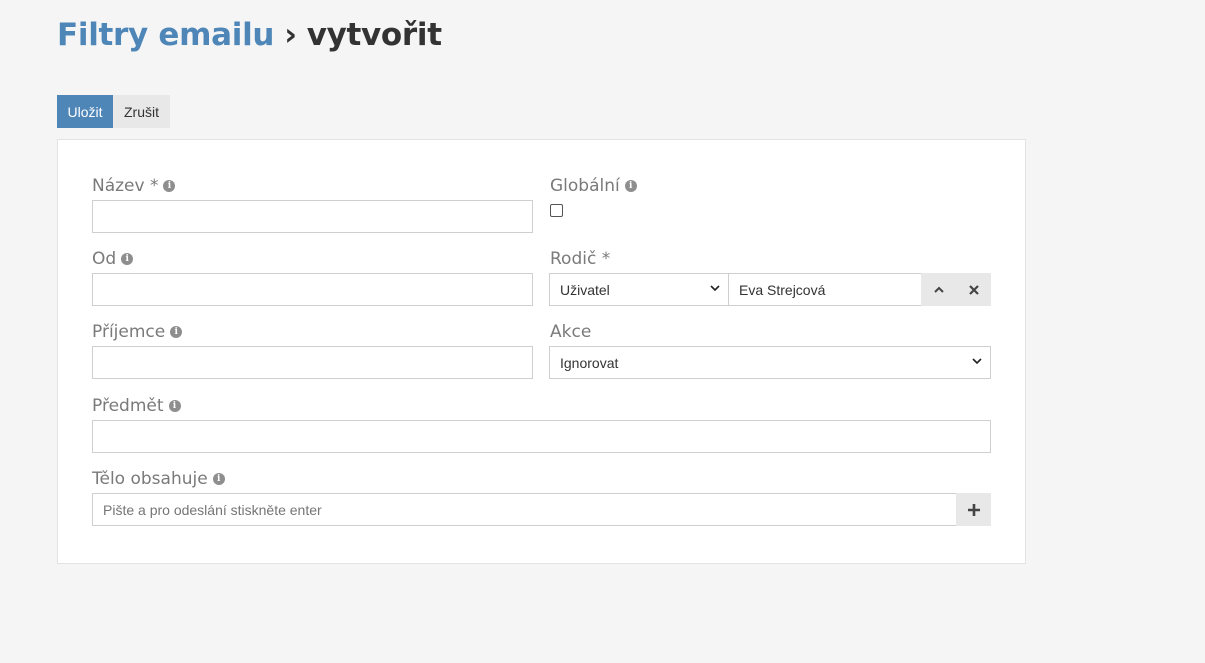  What do you see at coordinates (141, 111) in the screenshot?
I see `cancel-button: Zrušit` at bounding box center [141, 111].